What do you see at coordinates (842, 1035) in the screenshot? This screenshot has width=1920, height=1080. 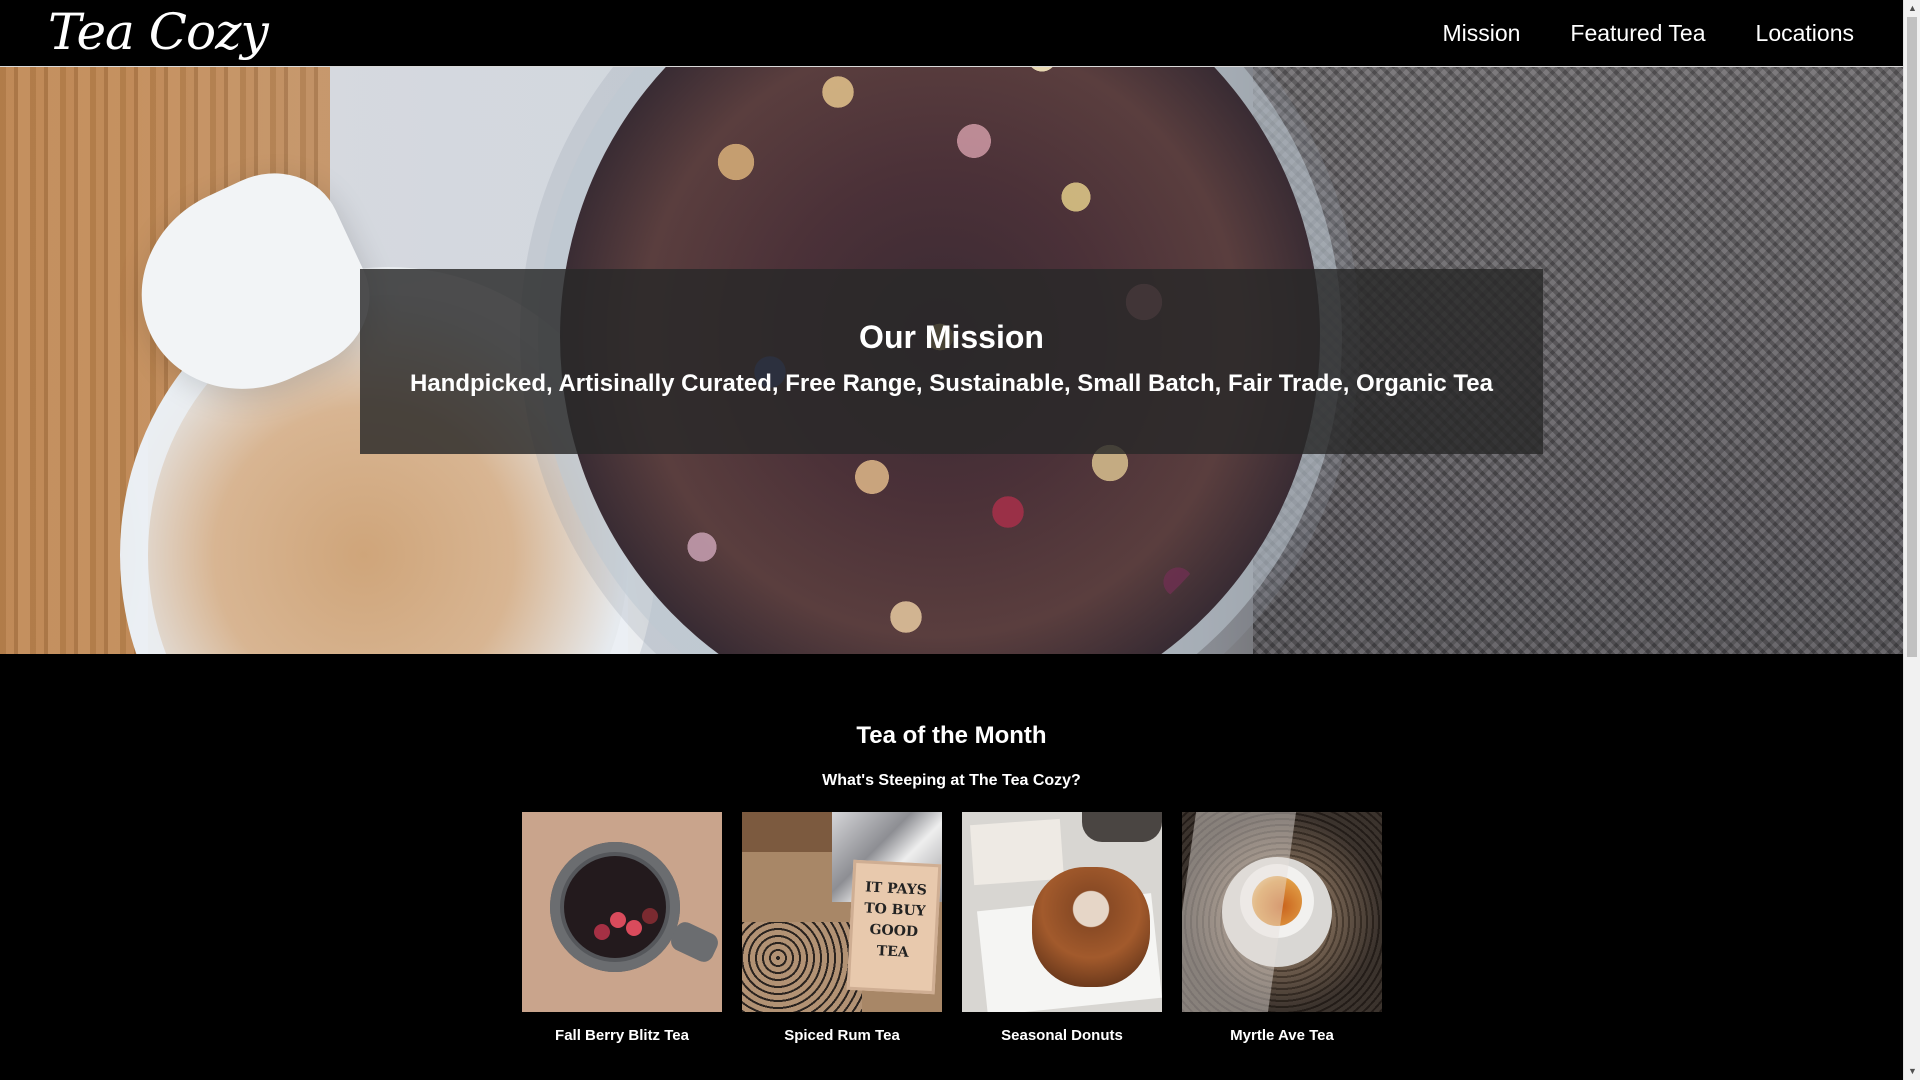 I see `tea-caption: Spiced Rum Tea` at bounding box center [842, 1035].